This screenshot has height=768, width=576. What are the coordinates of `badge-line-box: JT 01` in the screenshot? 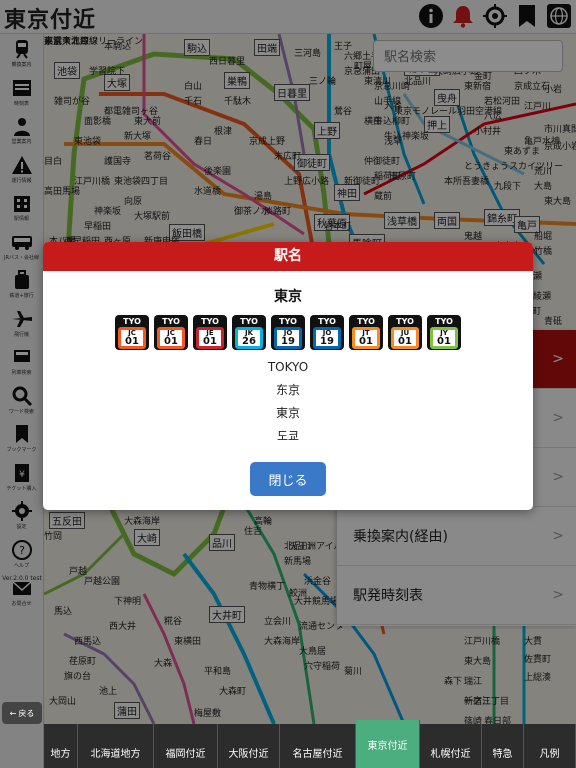 It's located at (366, 338).